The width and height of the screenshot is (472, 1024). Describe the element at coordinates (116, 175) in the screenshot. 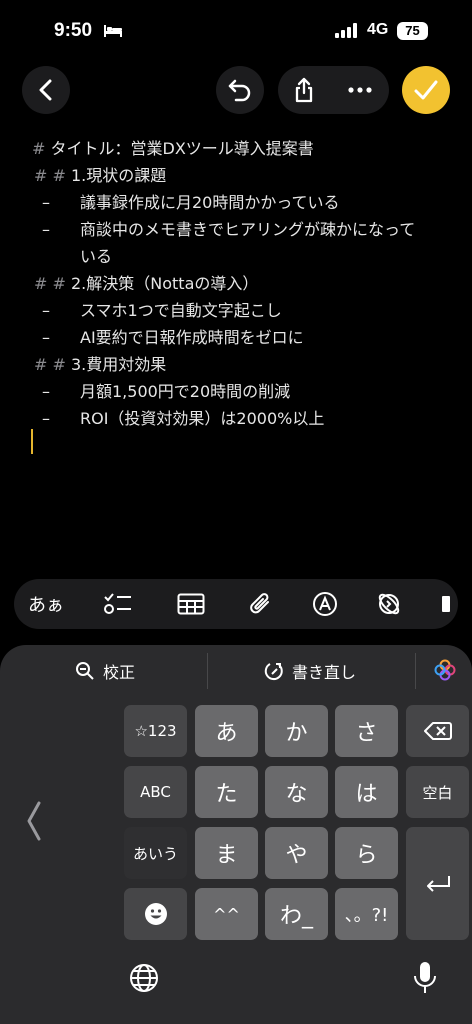

I see `note-text: 1.現状の課題` at that location.